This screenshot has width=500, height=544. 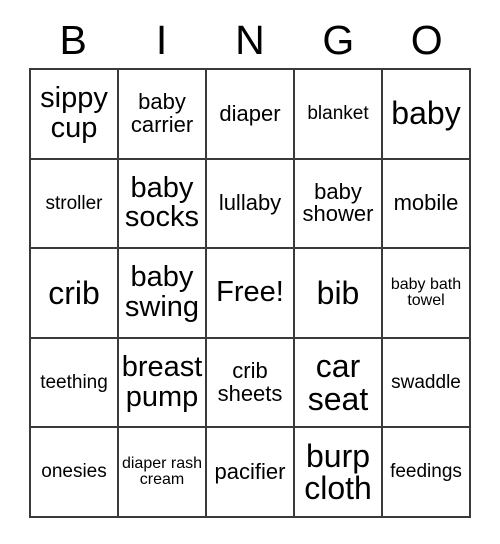 I want to click on bingo-cell: mobile, so click(x=427, y=204).